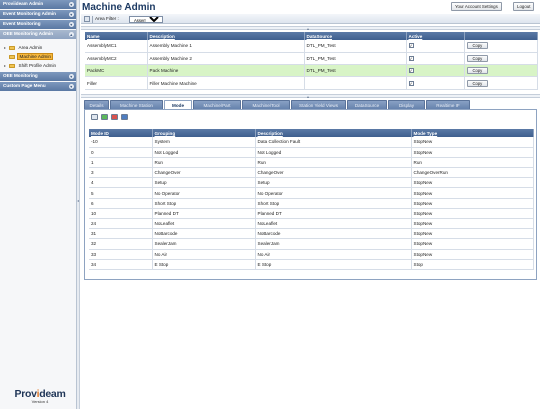  What do you see at coordinates (94, 117) in the screenshot?
I see `grid-icon` at bounding box center [94, 117].